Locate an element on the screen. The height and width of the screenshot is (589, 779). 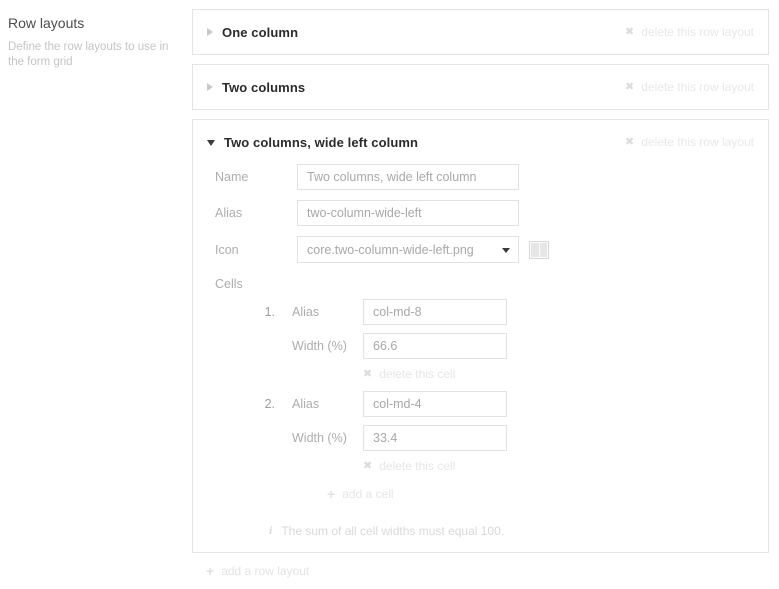
name-label: Name is located at coordinates (232, 177).